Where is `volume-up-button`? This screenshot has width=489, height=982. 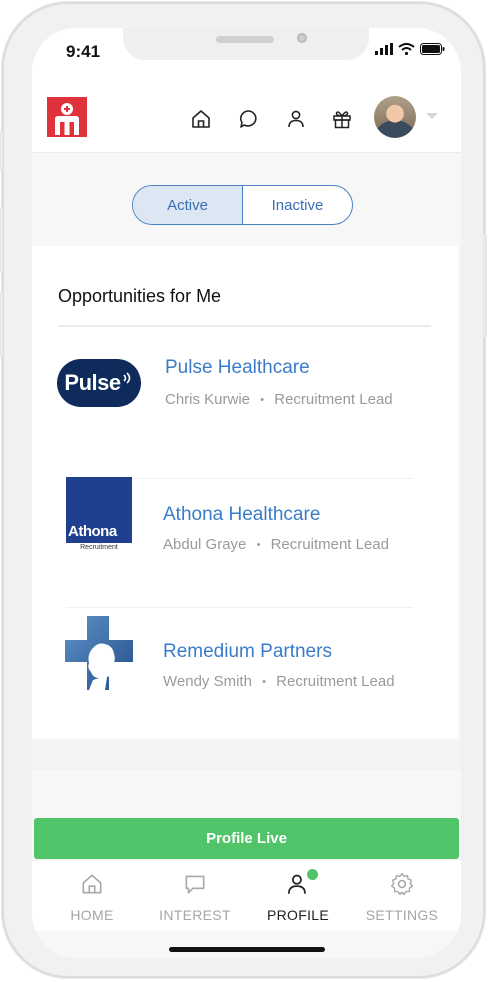 volume-up-button is located at coordinates (1, 240).